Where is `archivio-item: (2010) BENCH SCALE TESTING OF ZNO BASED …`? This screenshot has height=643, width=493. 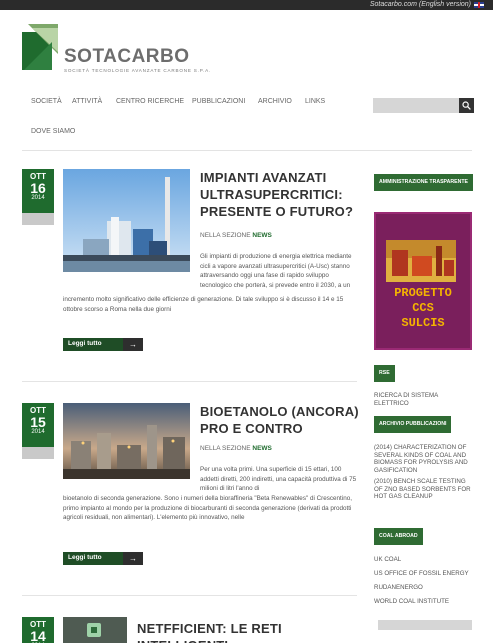
archivio-item: (2010) BENCH SCALE TESTING OF ZNO BASED … is located at coordinates (424, 489).